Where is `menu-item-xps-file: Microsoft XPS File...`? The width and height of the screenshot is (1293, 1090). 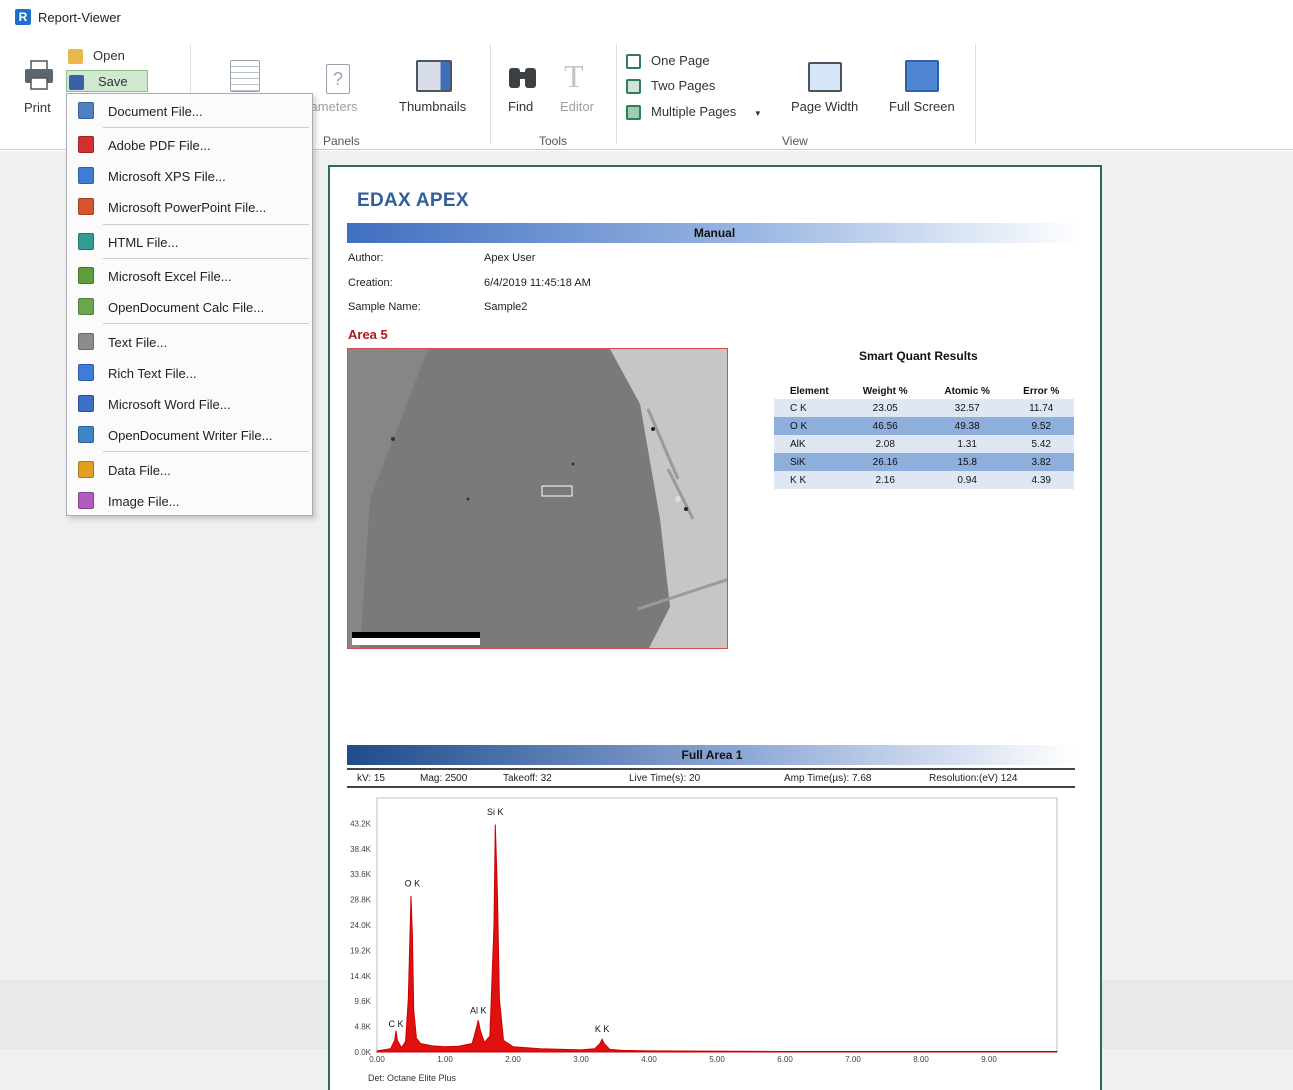
menu-item-xps-file: Microsoft XPS File... is located at coordinates (189, 176).